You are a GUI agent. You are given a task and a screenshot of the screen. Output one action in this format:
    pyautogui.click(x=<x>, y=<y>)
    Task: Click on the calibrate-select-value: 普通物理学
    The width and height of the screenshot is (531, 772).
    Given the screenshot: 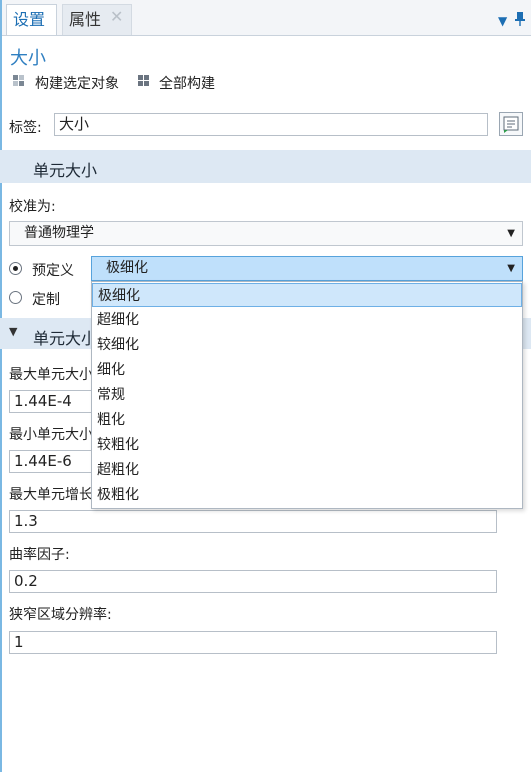 What is the action you would take?
    pyautogui.click(x=59, y=233)
    